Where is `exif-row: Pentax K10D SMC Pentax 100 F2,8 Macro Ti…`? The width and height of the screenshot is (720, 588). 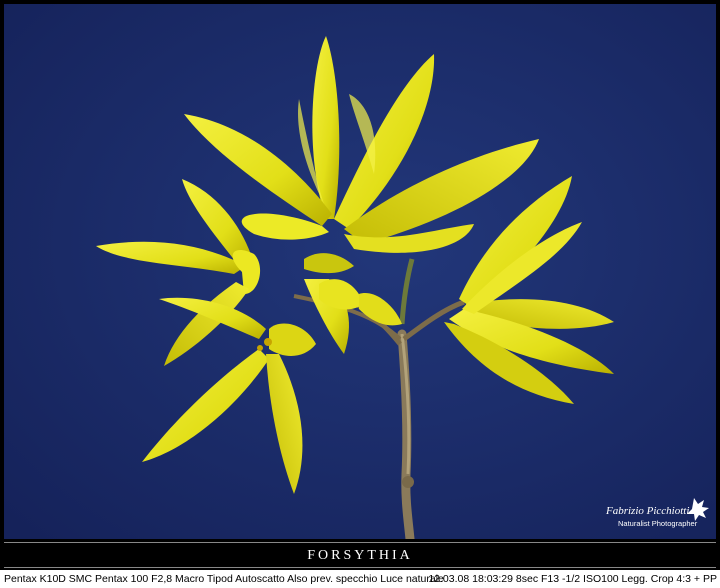
exif-row: Pentax K10D SMC Pentax 100 F2,8 Macro Ti… is located at coordinates (360, 579).